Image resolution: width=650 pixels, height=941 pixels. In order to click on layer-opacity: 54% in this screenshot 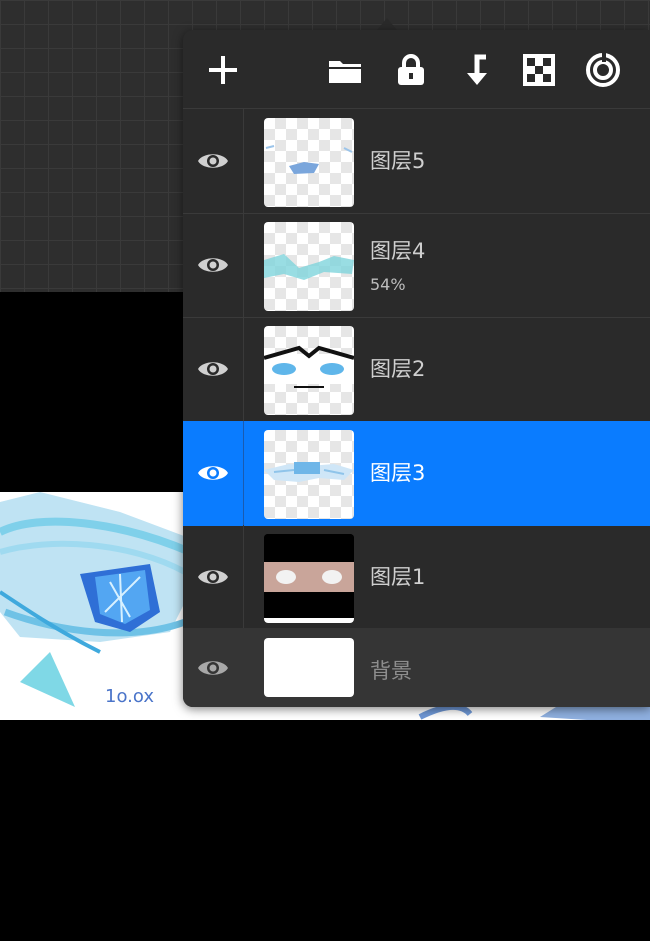, I will do `click(388, 284)`.